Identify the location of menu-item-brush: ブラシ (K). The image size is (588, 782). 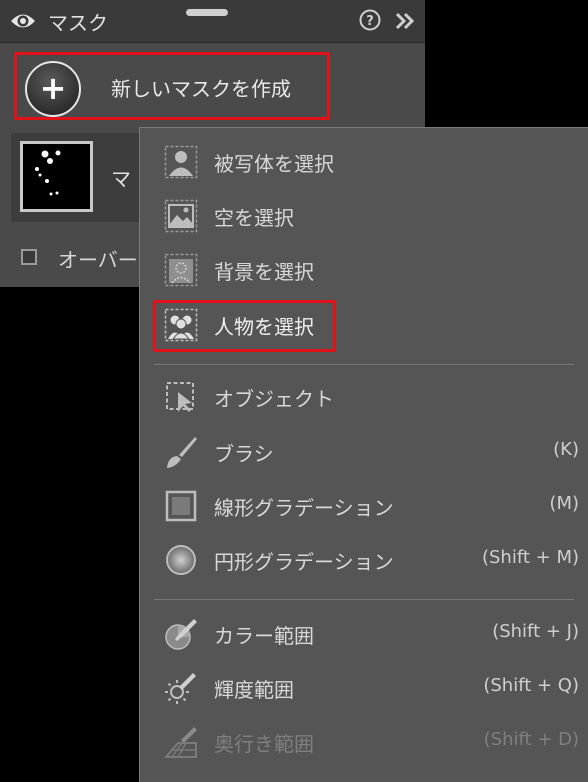
(364, 452).